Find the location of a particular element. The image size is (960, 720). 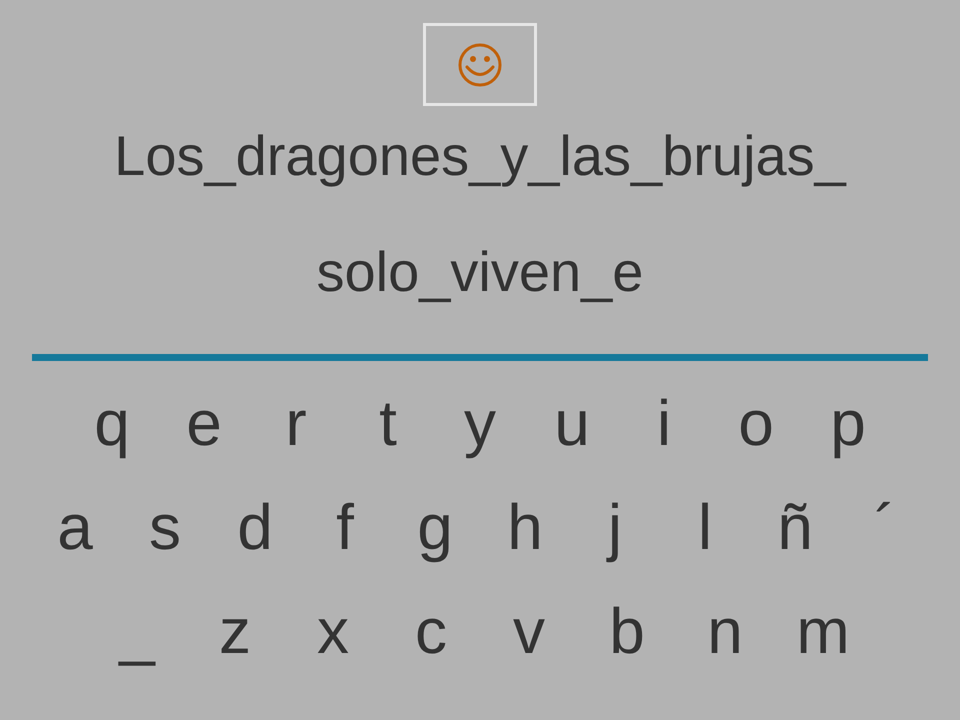

letter-key: n is located at coordinates (725, 631).